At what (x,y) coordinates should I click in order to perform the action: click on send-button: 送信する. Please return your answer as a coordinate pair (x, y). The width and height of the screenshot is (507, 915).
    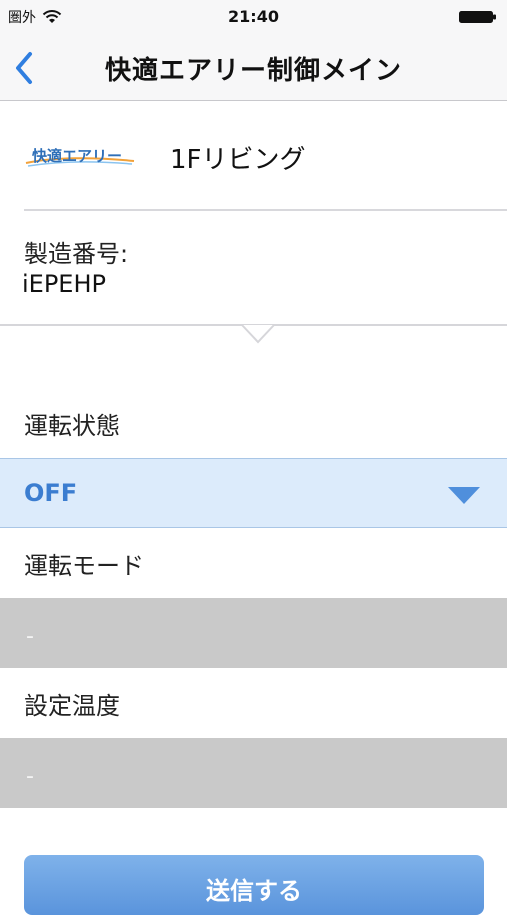
    Looking at the image, I should click on (254, 885).